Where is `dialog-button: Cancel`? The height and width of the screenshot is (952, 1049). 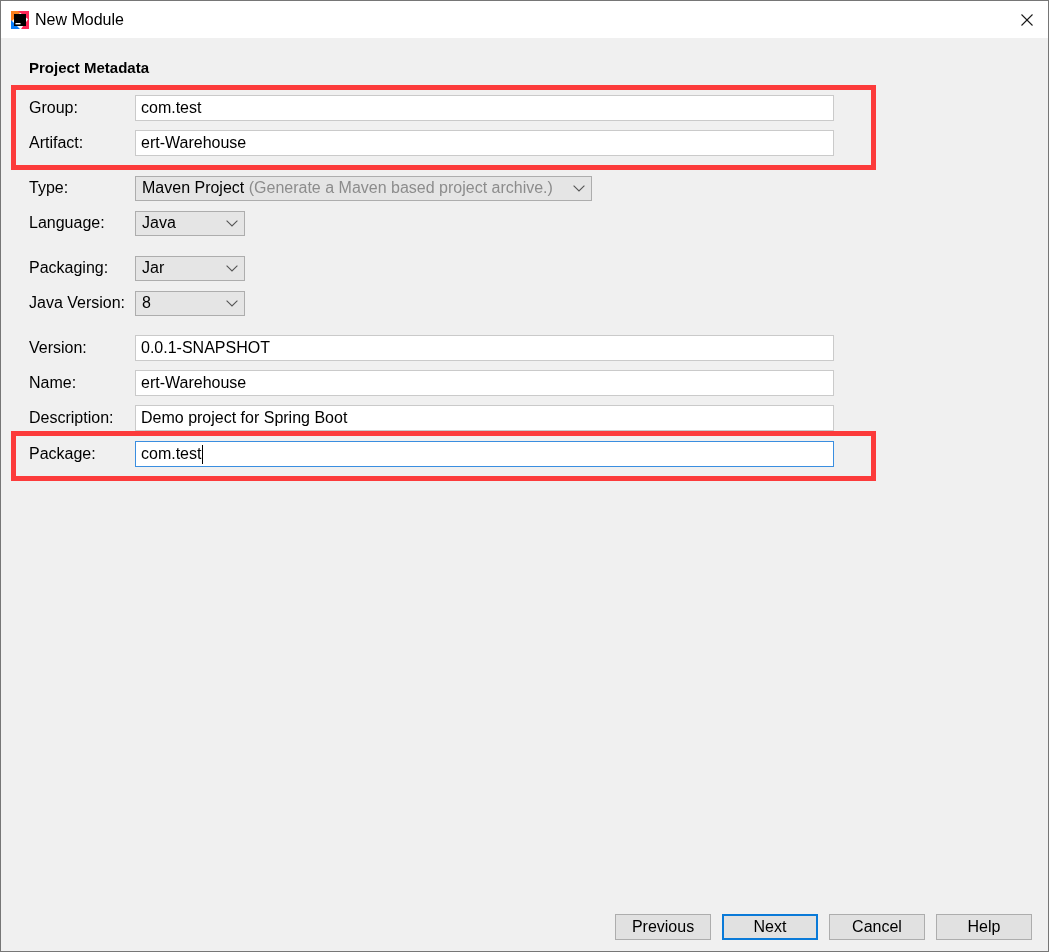 dialog-button: Cancel is located at coordinates (877, 927).